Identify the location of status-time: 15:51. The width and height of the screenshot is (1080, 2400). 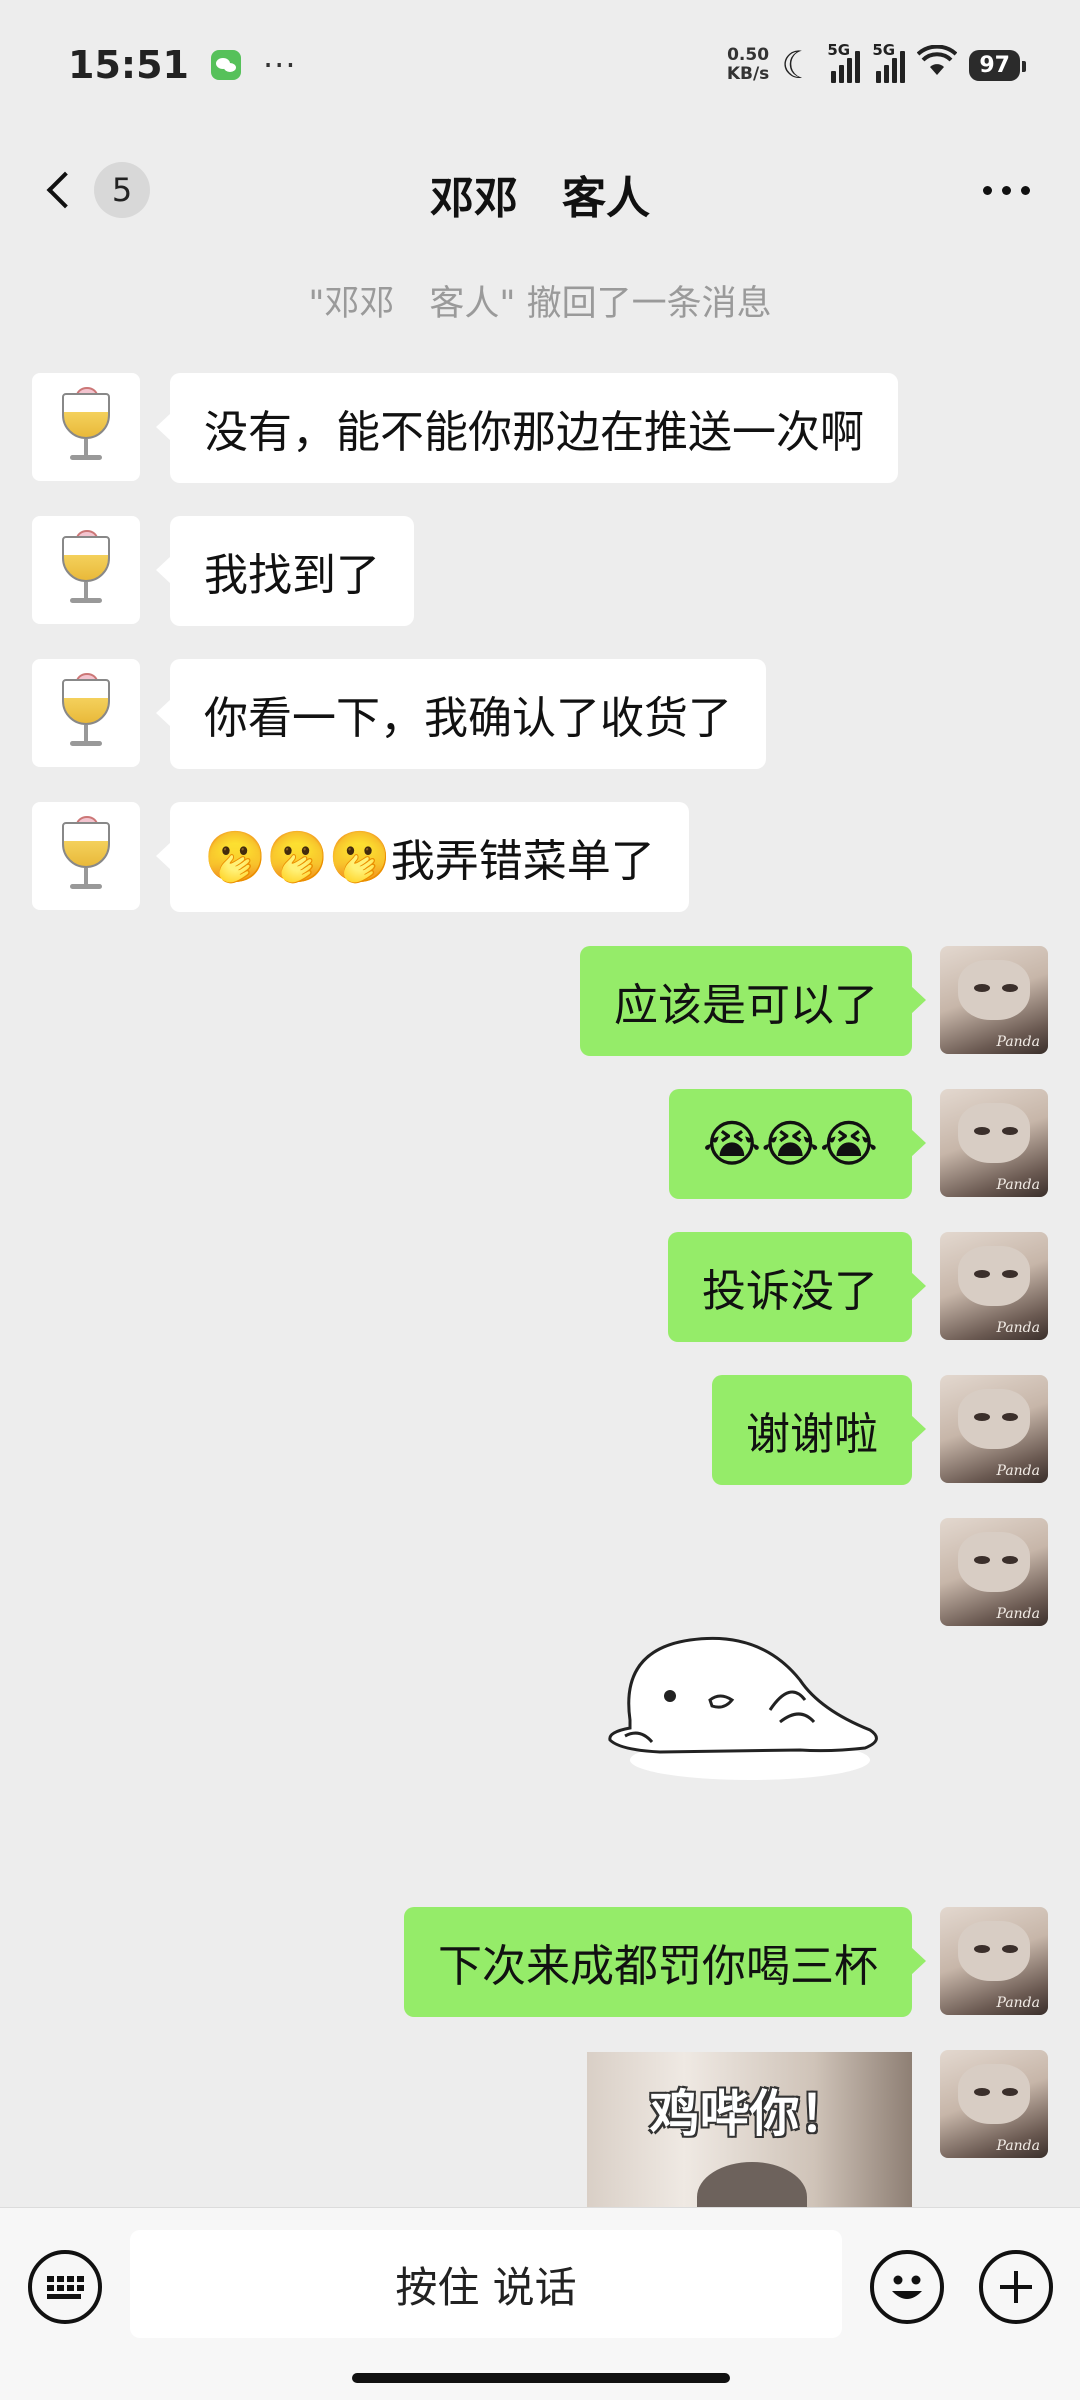
(128, 65).